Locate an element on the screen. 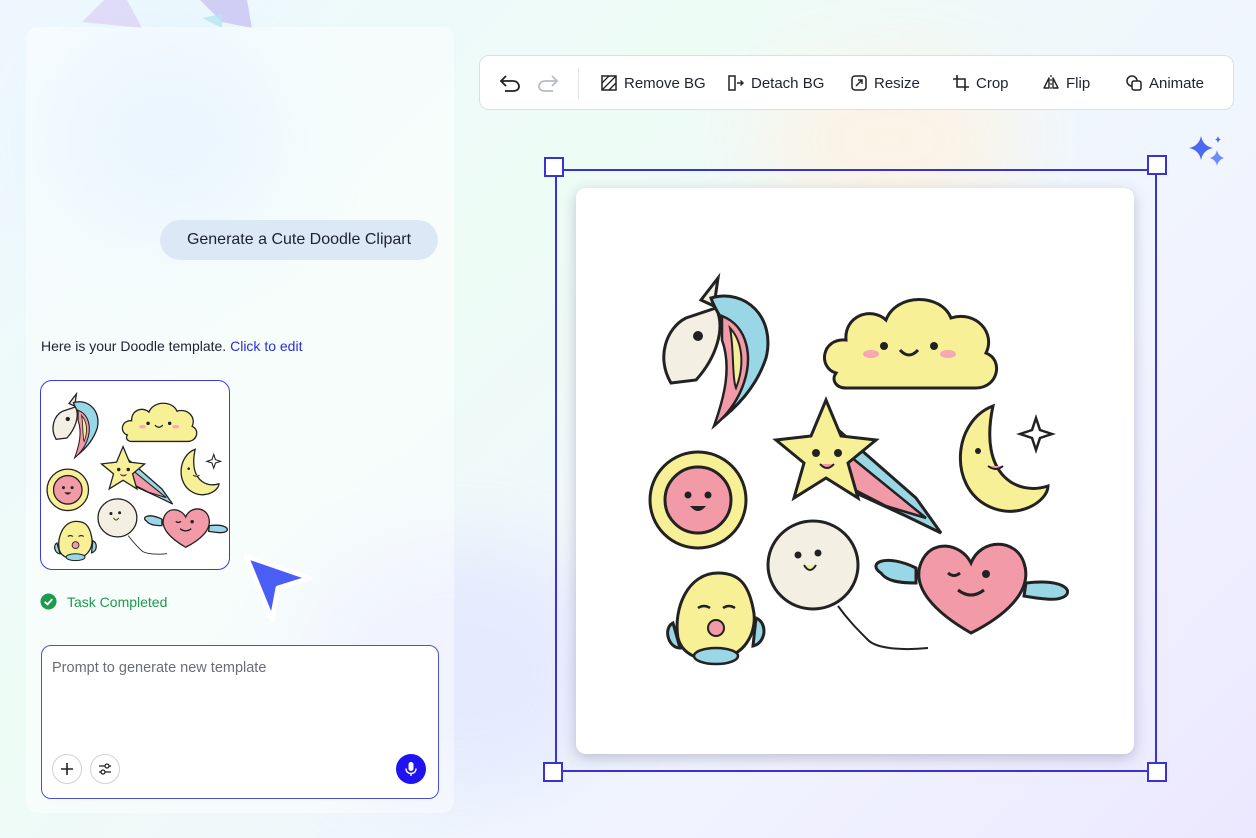 This screenshot has height=838, width=1256. decorative-shape is located at coordinates (167, 14).